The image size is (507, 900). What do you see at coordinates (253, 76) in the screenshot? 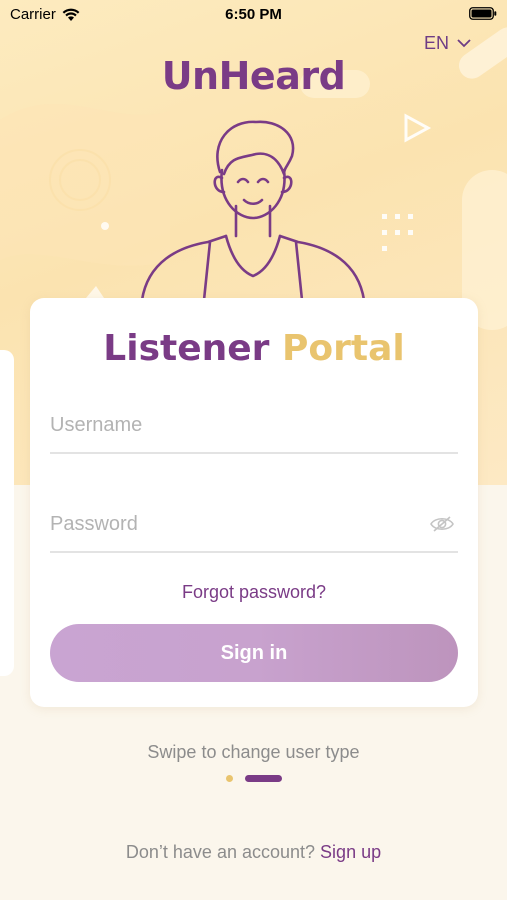
I see `app-logo: UnHeard` at bounding box center [253, 76].